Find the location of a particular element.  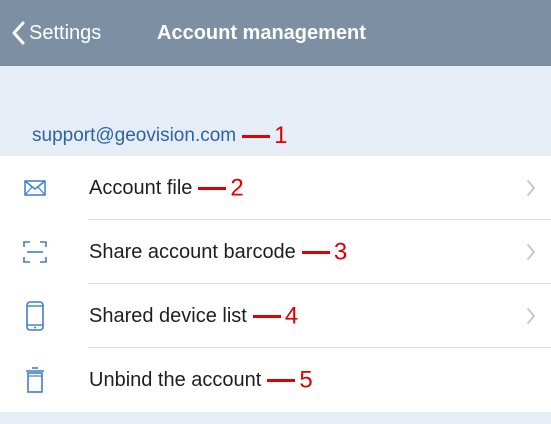

phone-icon is located at coordinates (35, 316).